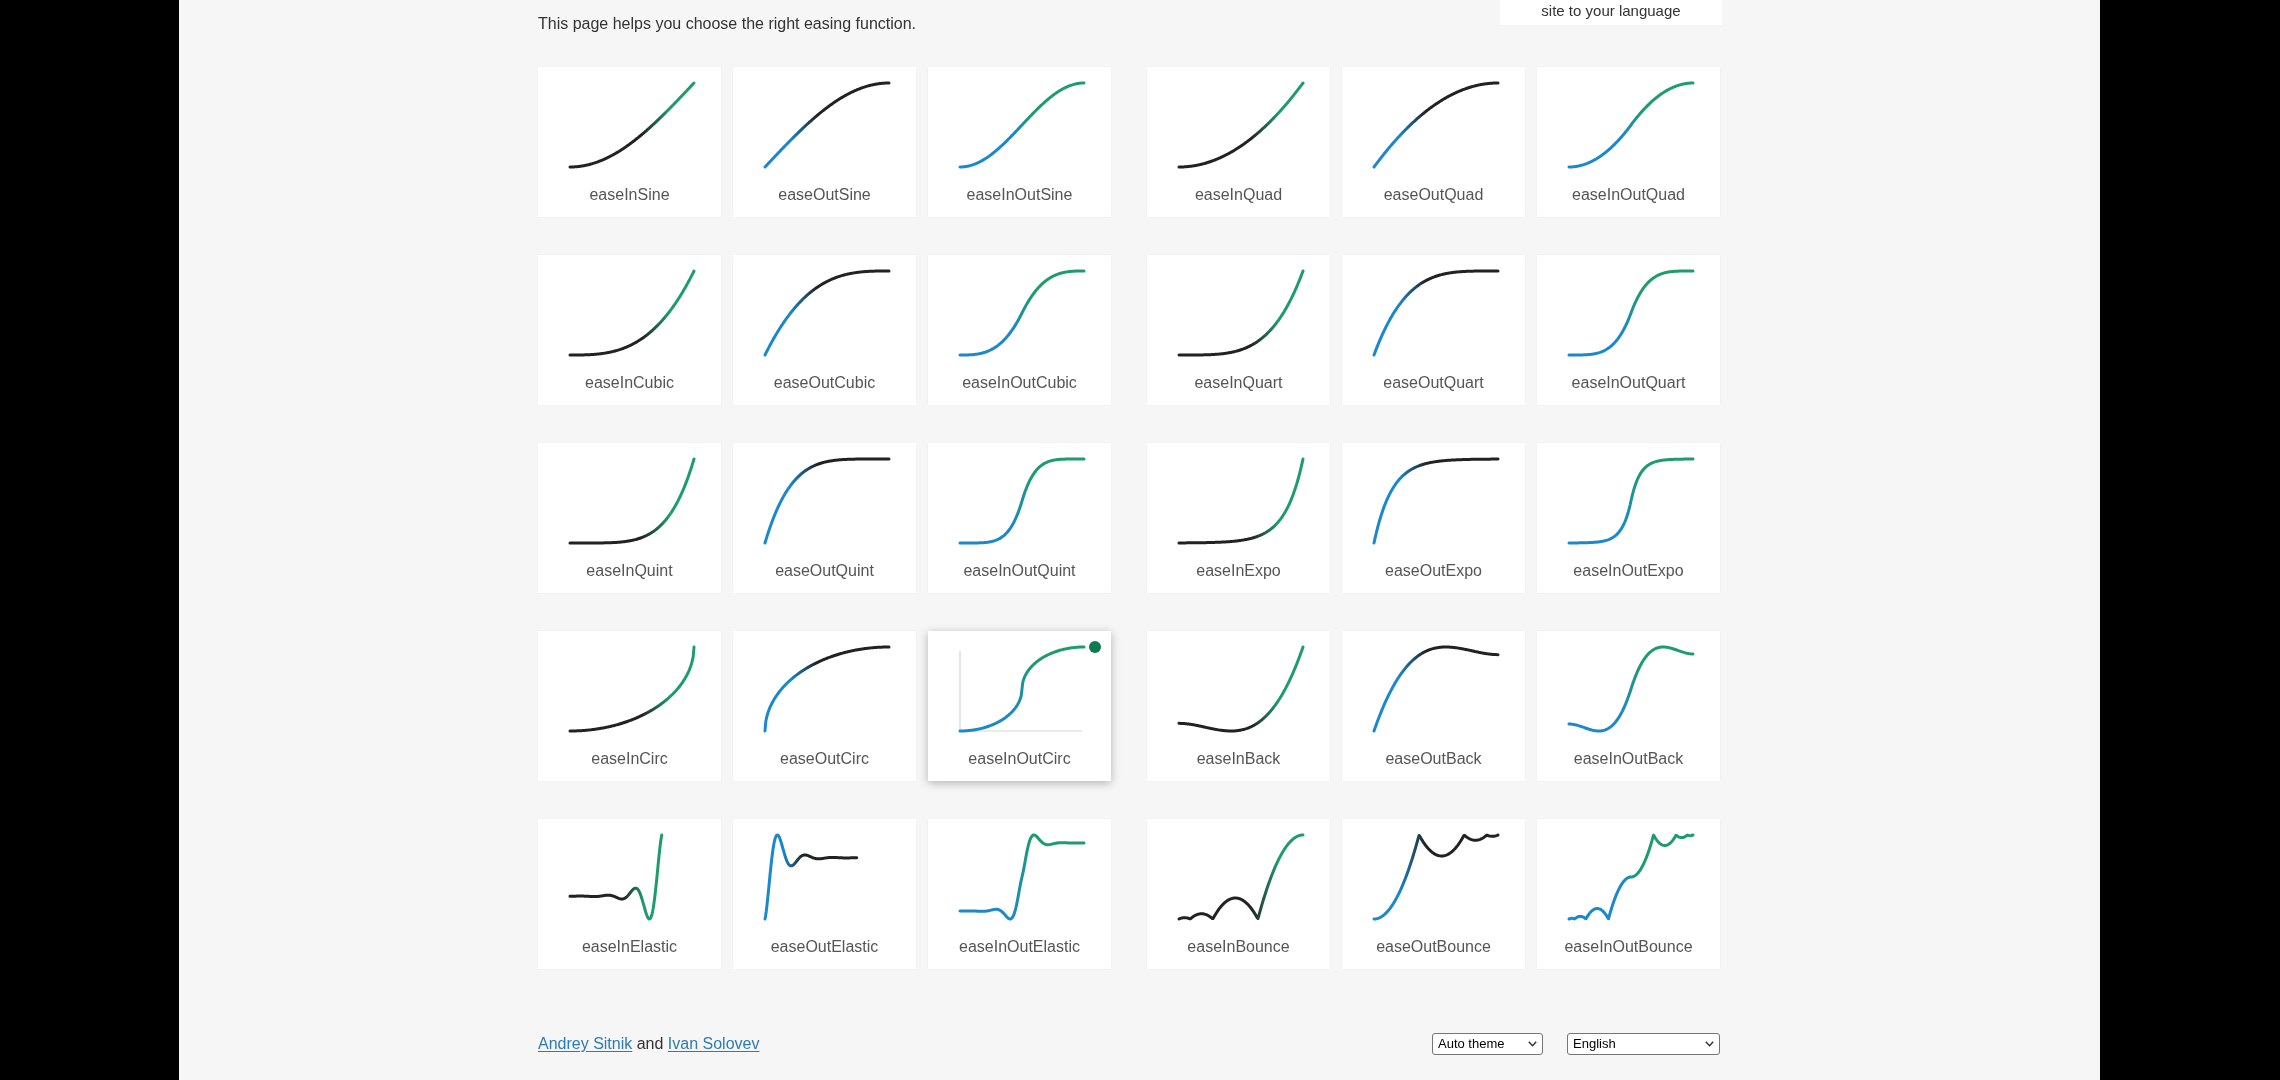 The height and width of the screenshot is (1080, 2280). What do you see at coordinates (629, 571) in the screenshot?
I see `easing-name: easeInQuint` at bounding box center [629, 571].